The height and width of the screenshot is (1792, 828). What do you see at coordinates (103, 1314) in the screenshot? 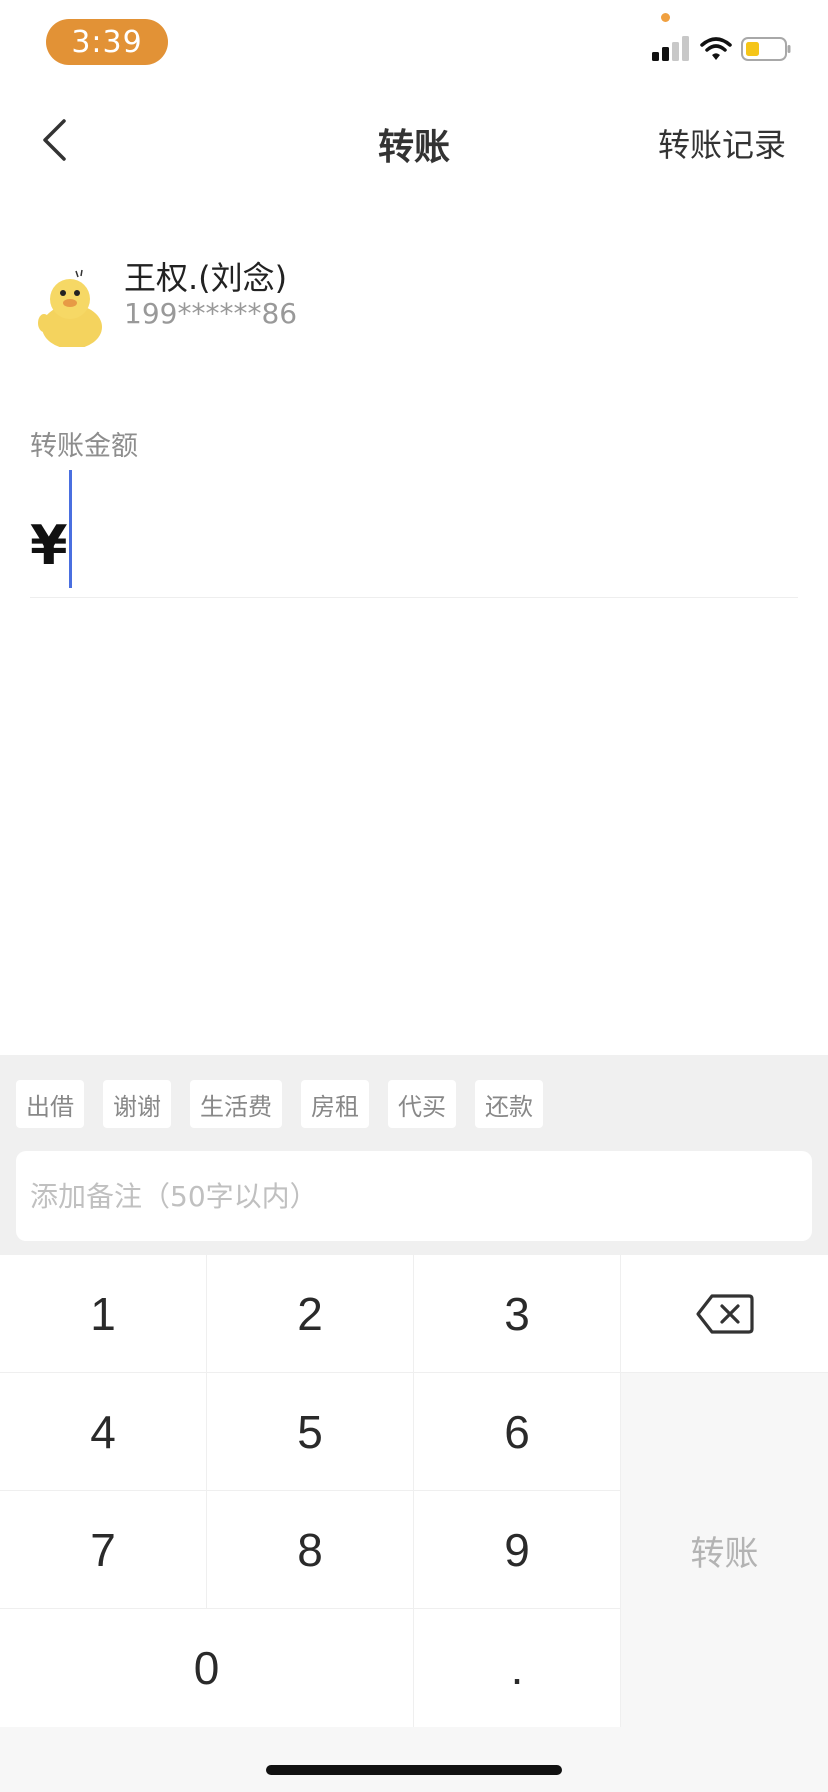
I see `key-1: 1` at bounding box center [103, 1314].